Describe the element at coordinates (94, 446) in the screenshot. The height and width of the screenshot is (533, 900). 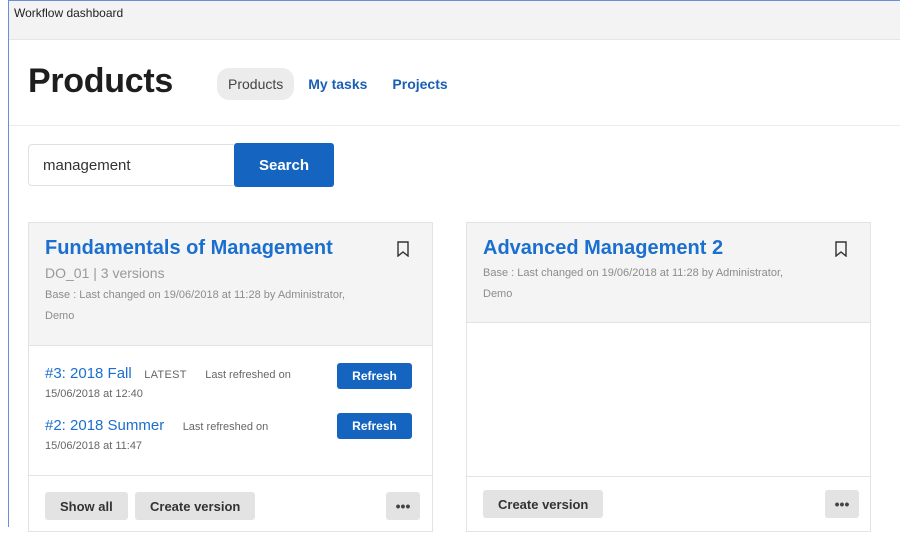
I see `last-refreshed-date: 15/06/2018 at 11:47` at that location.